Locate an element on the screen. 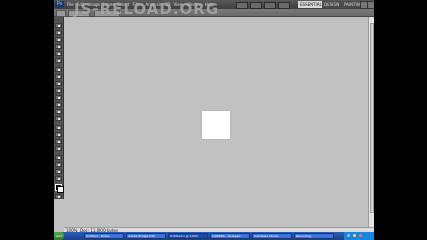  watermark: JS-RELOAD.ORG is located at coordinates (147, 9).